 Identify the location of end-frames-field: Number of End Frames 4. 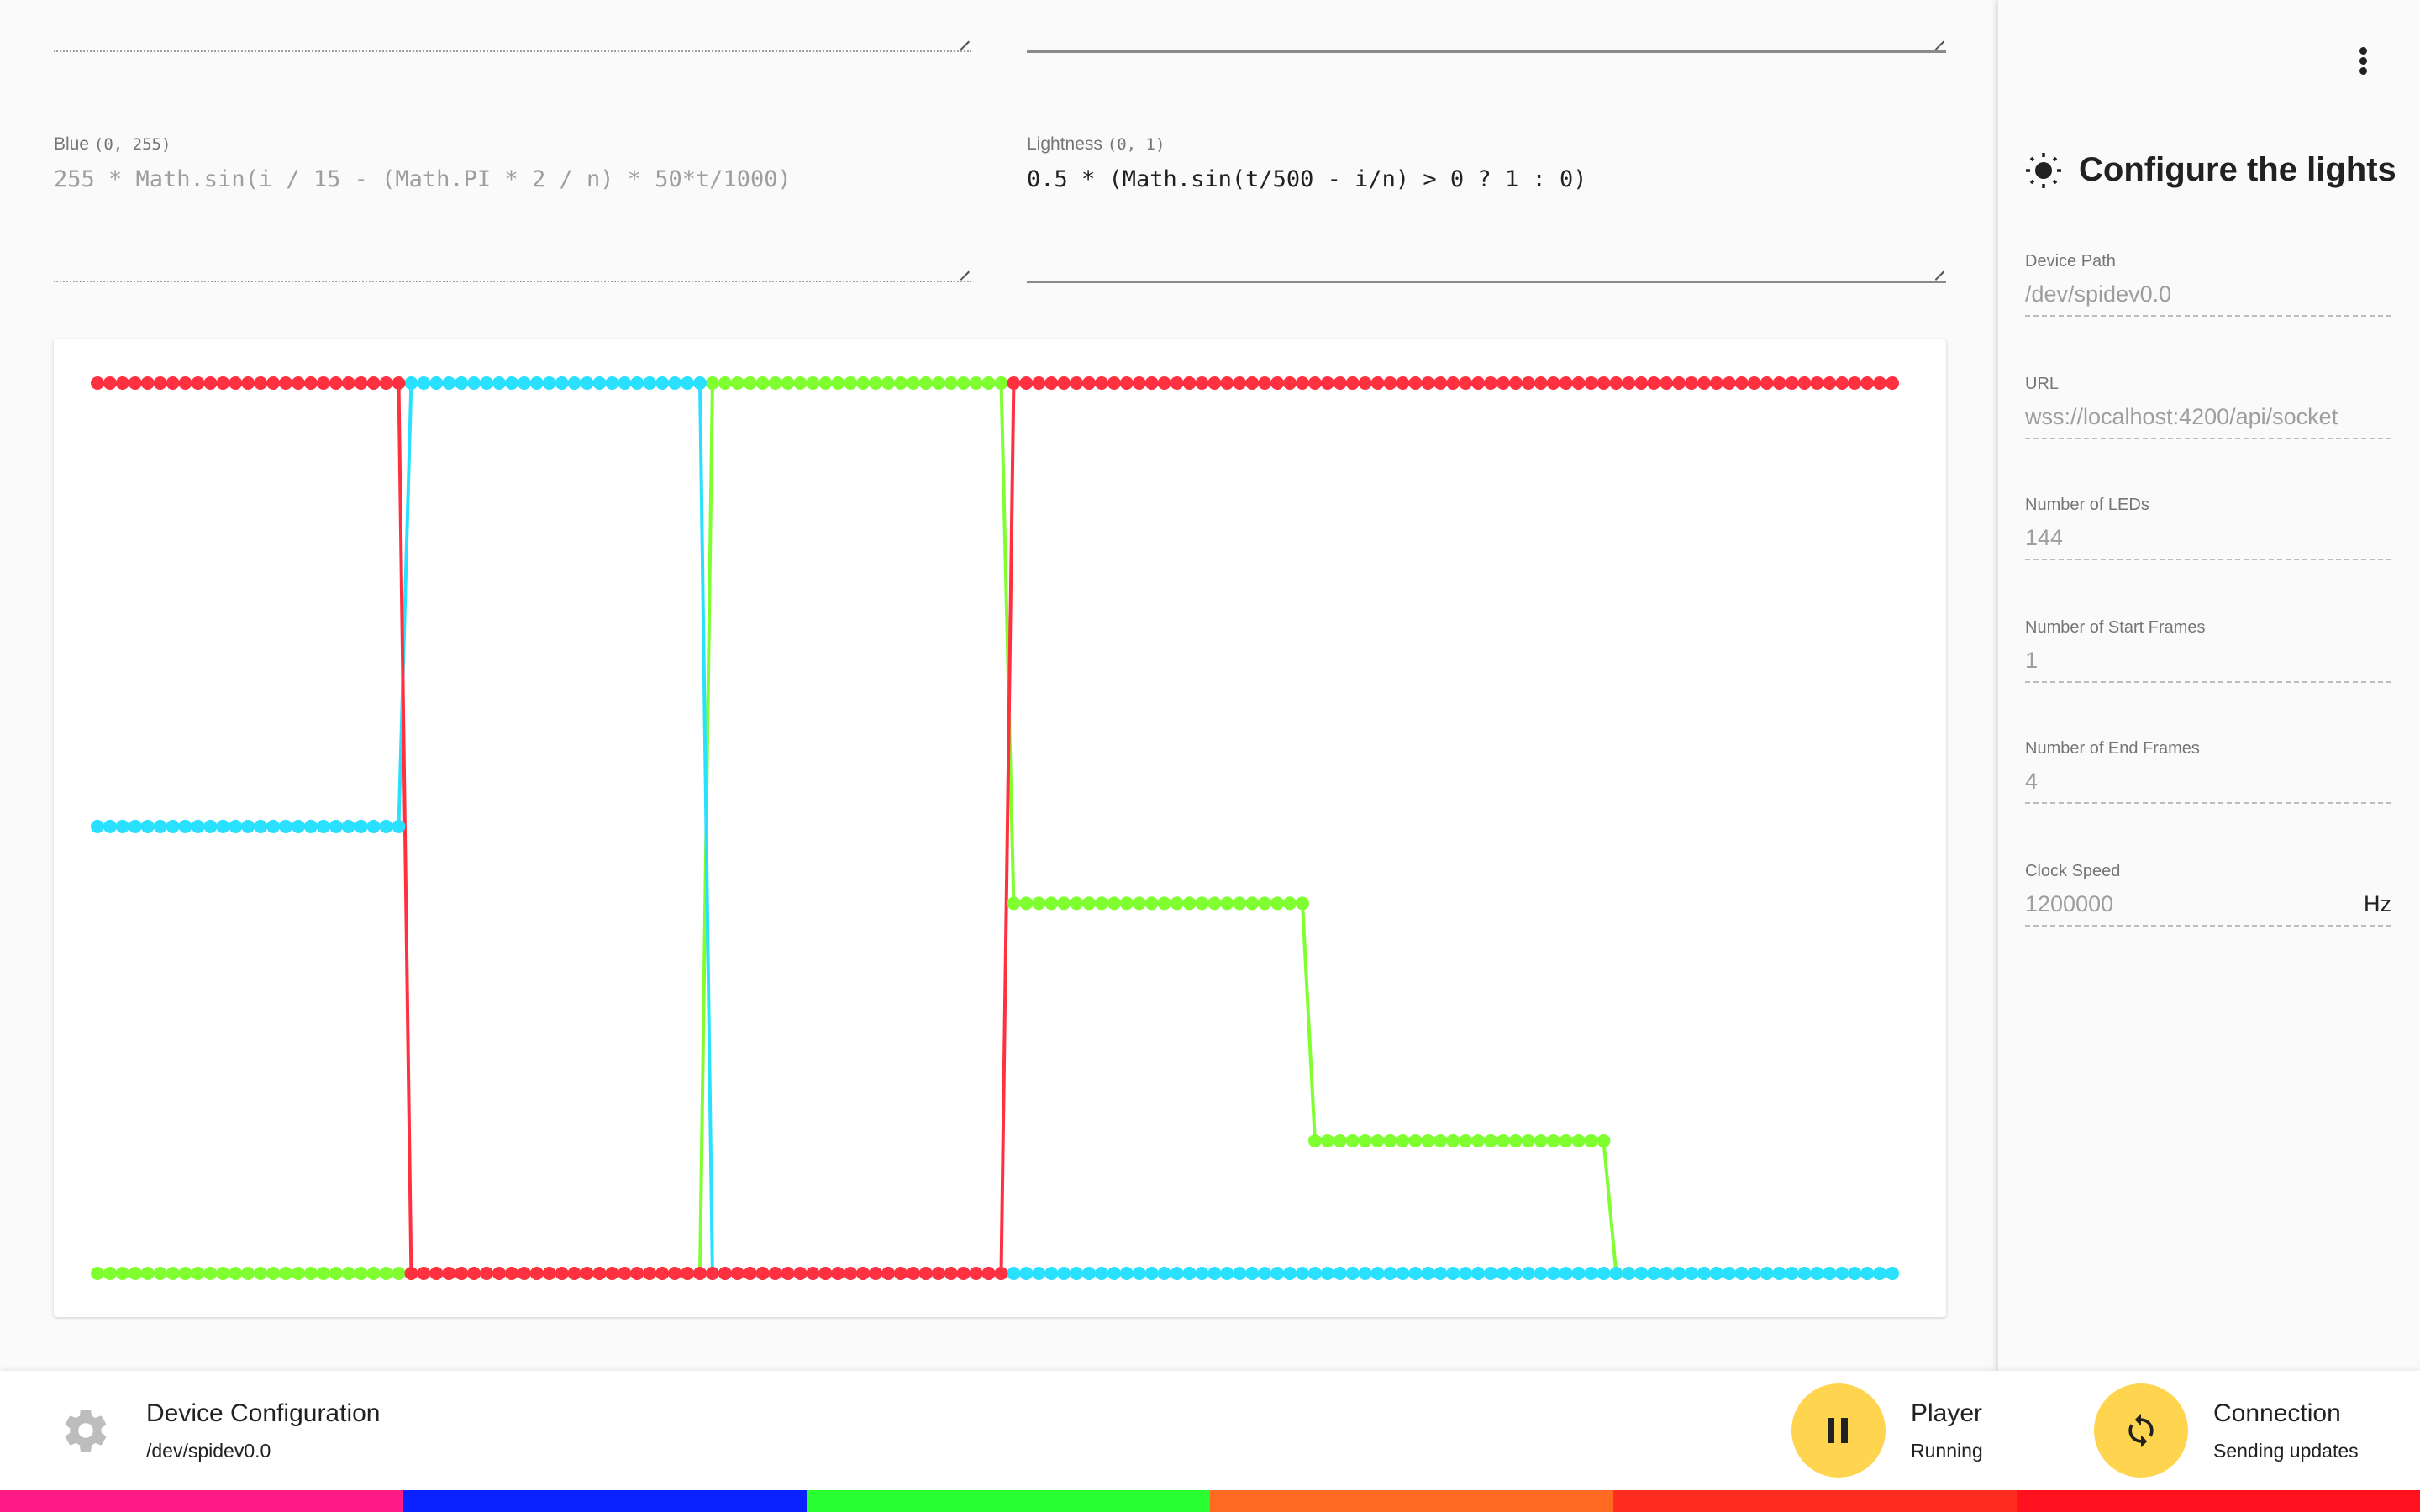
(2208, 771).